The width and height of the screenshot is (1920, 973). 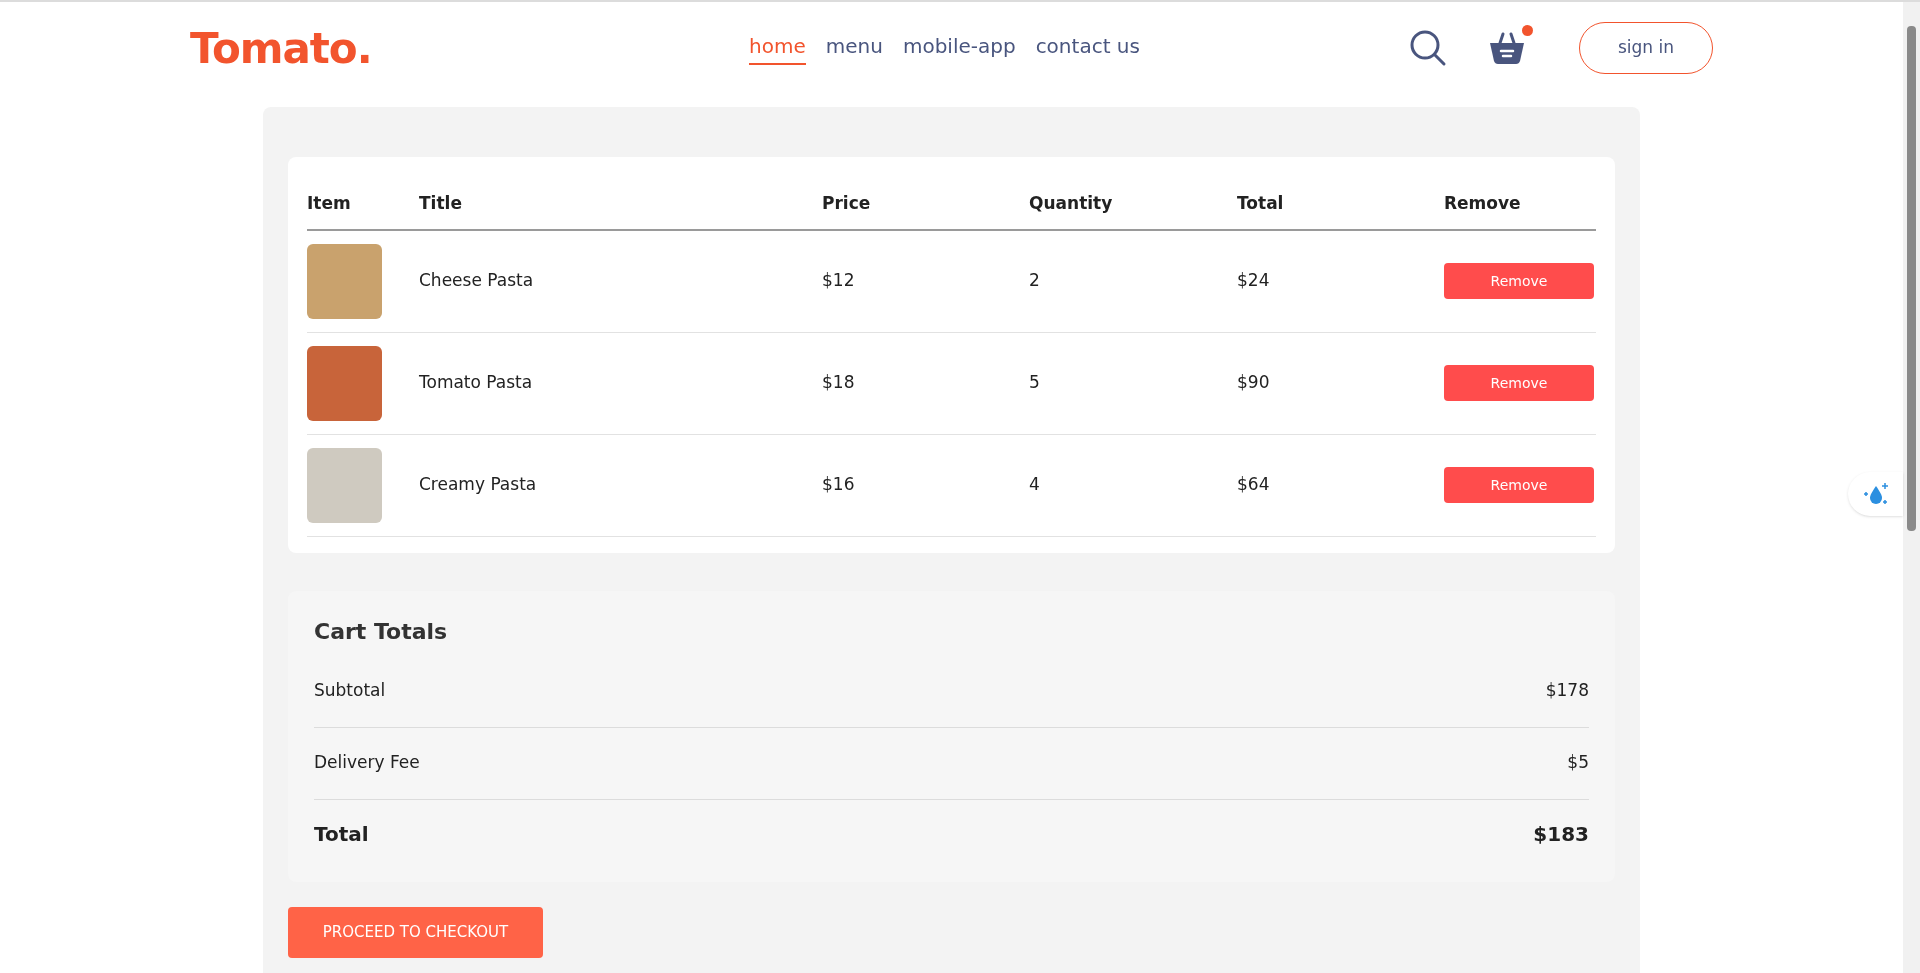 What do you see at coordinates (1034, 382) in the screenshot?
I see `table-cell: 5` at bounding box center [1034, 382].